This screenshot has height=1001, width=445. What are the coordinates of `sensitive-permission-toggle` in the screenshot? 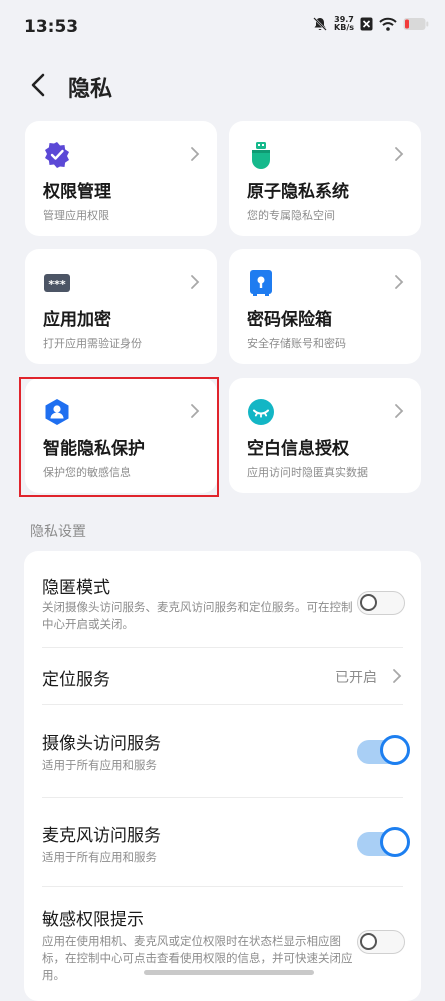 It's located at (381, 942).